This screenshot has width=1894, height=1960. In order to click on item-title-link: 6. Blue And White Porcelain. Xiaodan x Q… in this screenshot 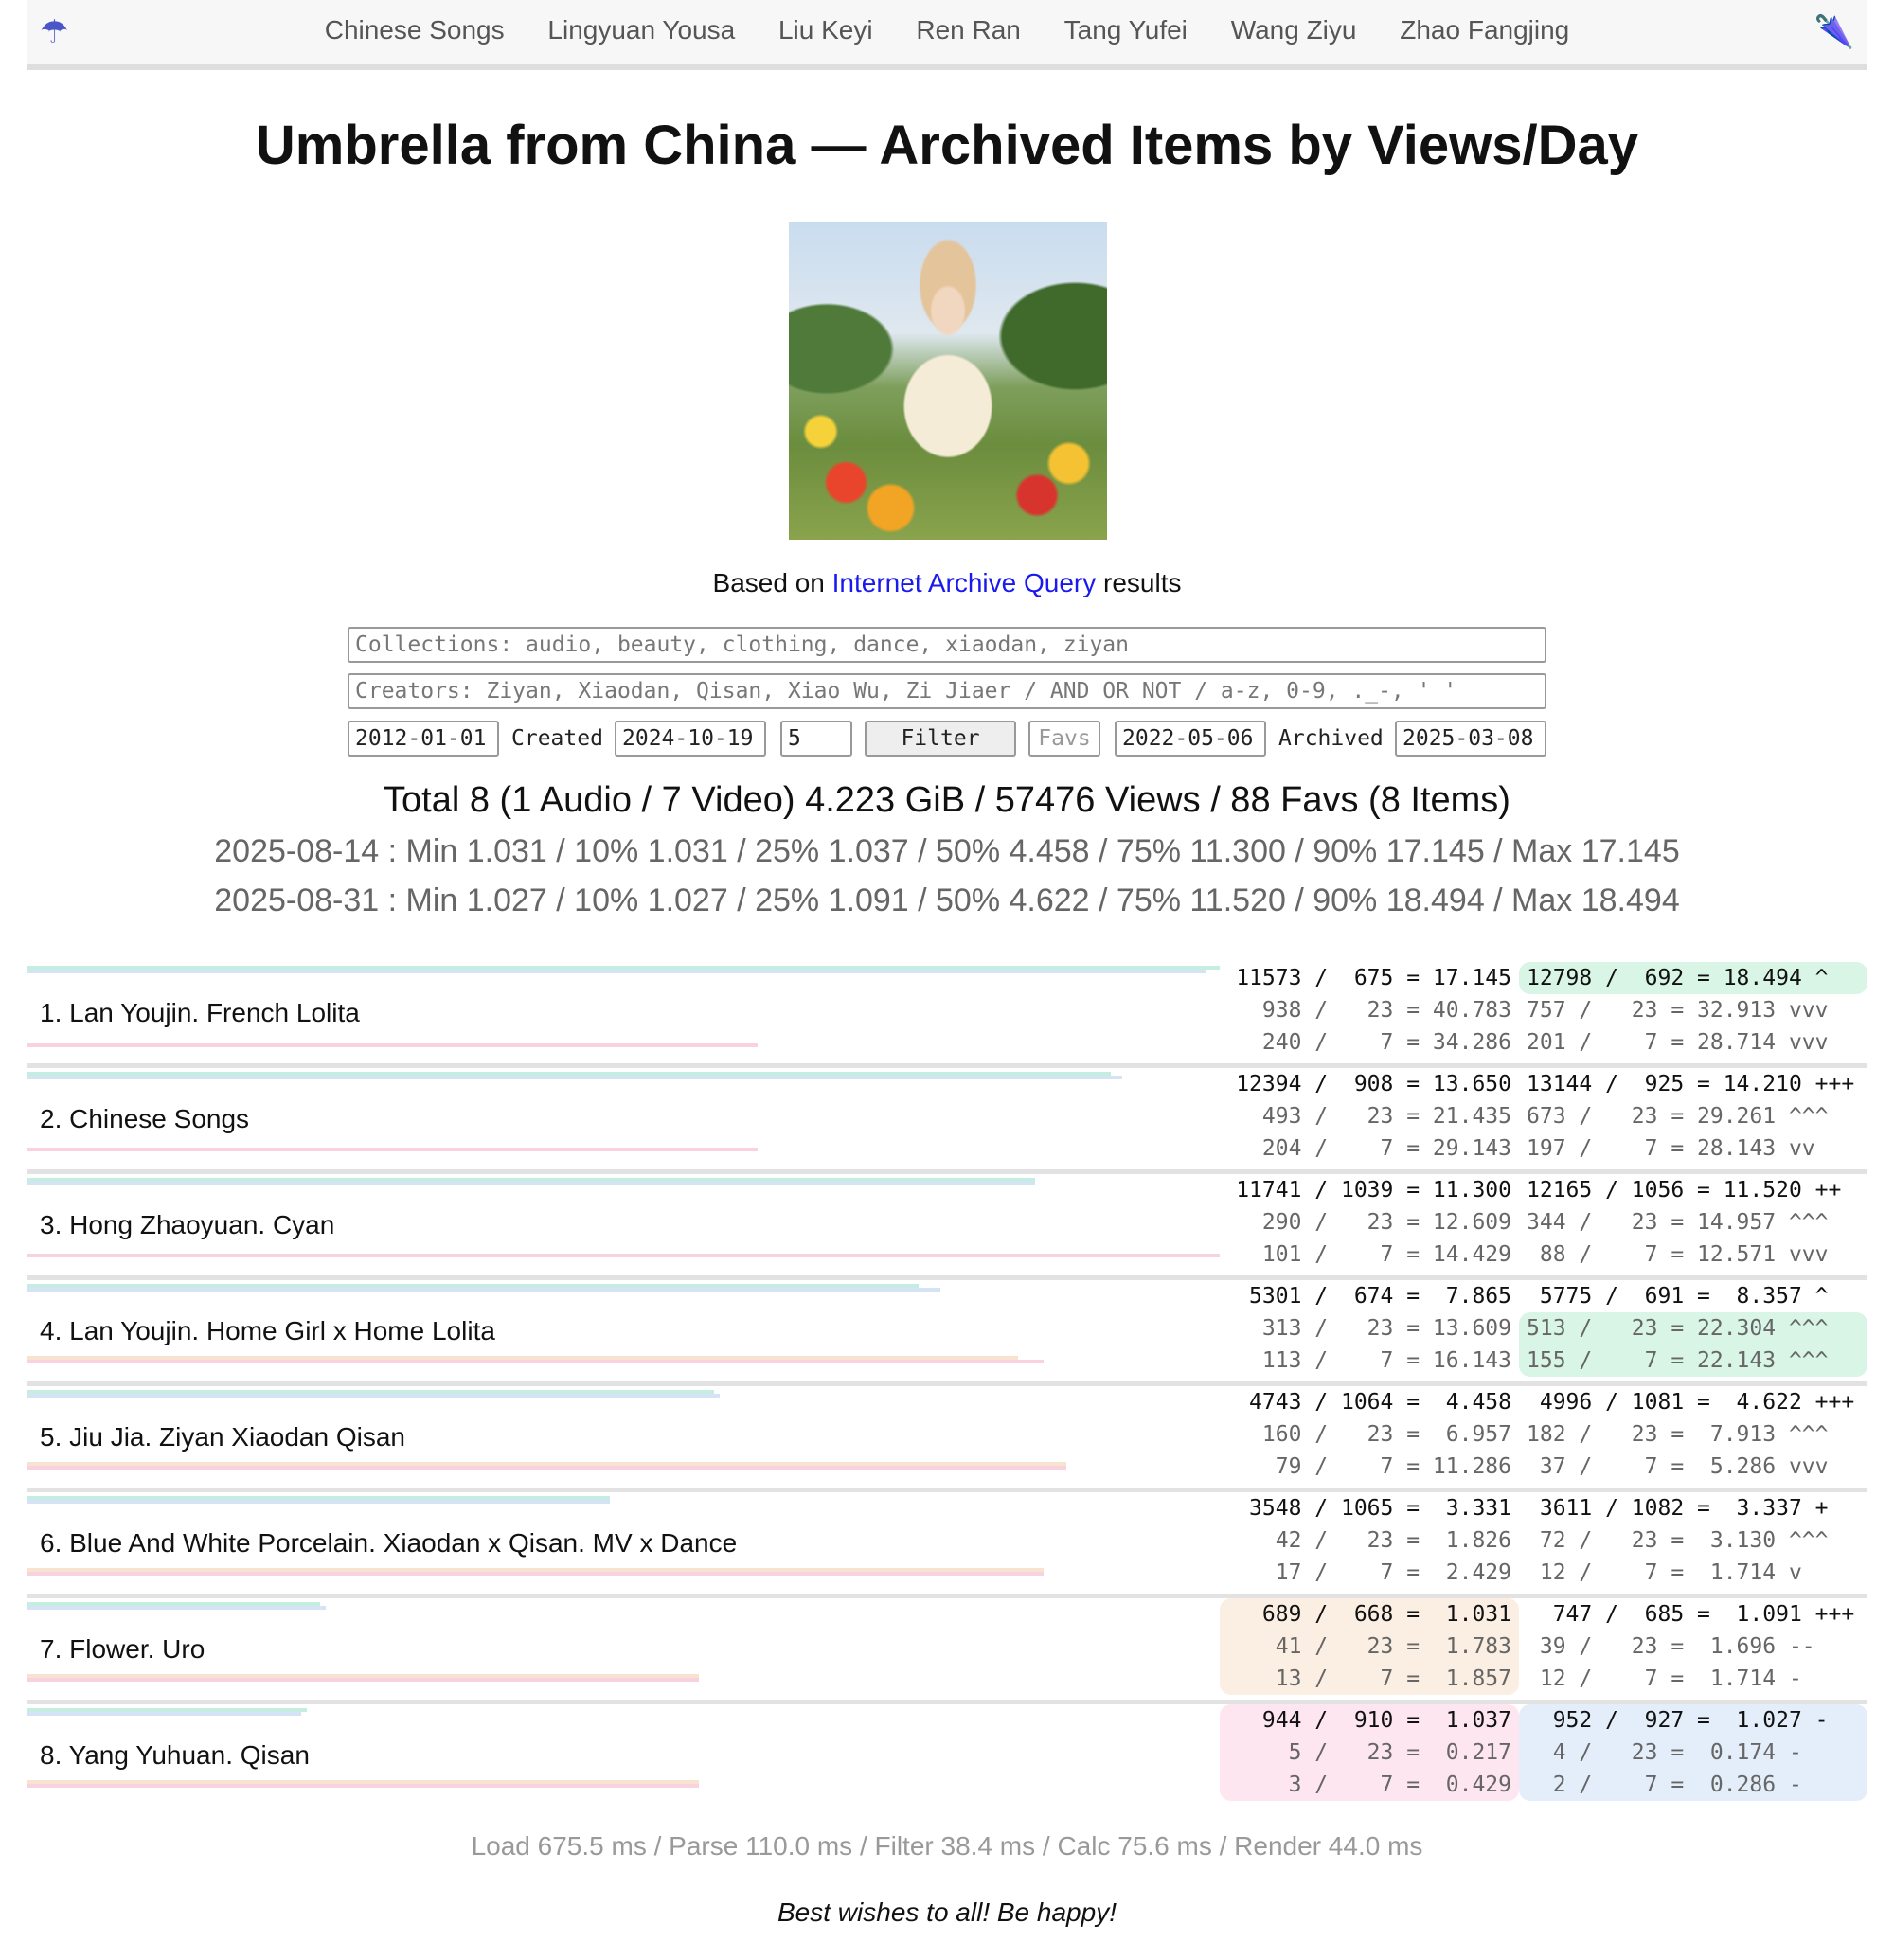, I will do `click(388, 1543)`.